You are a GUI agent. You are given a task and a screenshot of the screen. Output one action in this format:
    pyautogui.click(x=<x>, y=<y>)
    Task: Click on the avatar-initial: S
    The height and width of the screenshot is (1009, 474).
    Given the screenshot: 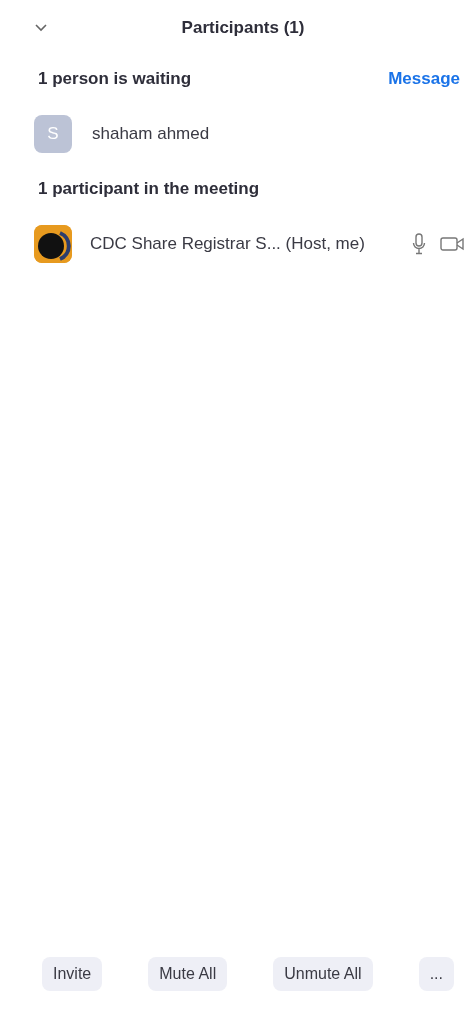 What is the action you would take?
    pyautogui.click(x=53, y=134)
    